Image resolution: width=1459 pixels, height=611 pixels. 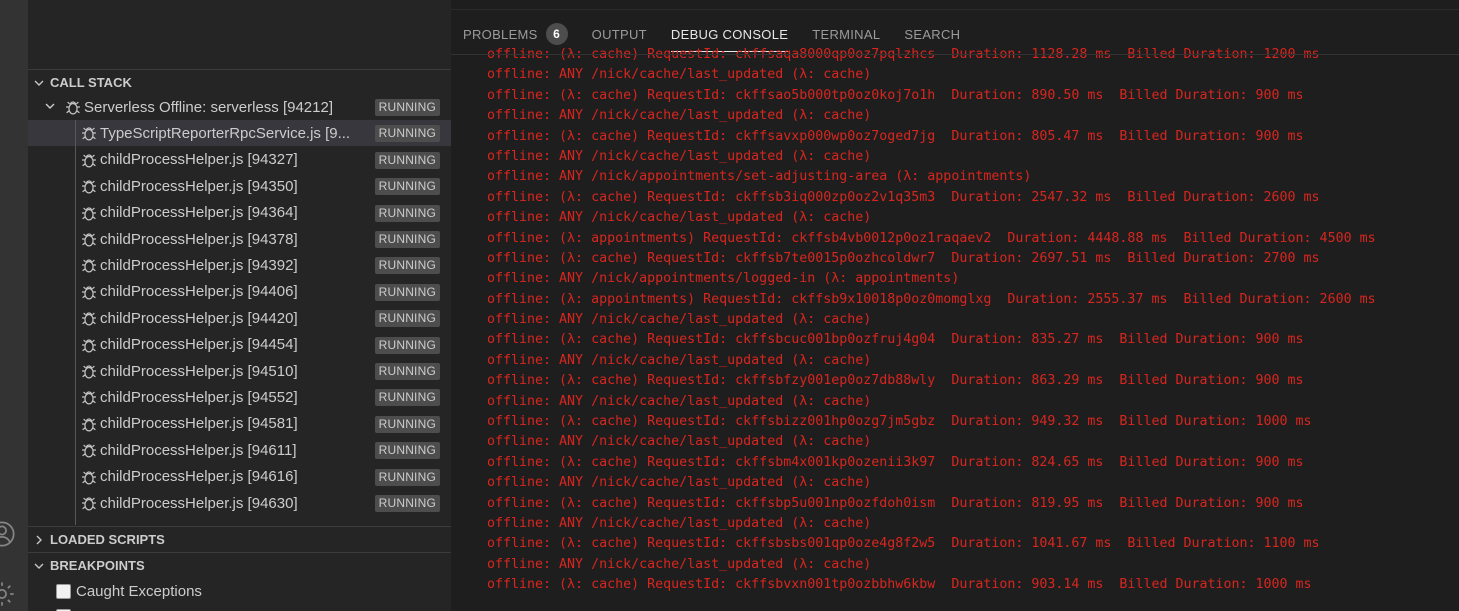 What do you see at coordinates (199, 318) in the screenshot?
I see `thread-label: childProcessHelper.js [94420]` at bounding box center [199, 318].